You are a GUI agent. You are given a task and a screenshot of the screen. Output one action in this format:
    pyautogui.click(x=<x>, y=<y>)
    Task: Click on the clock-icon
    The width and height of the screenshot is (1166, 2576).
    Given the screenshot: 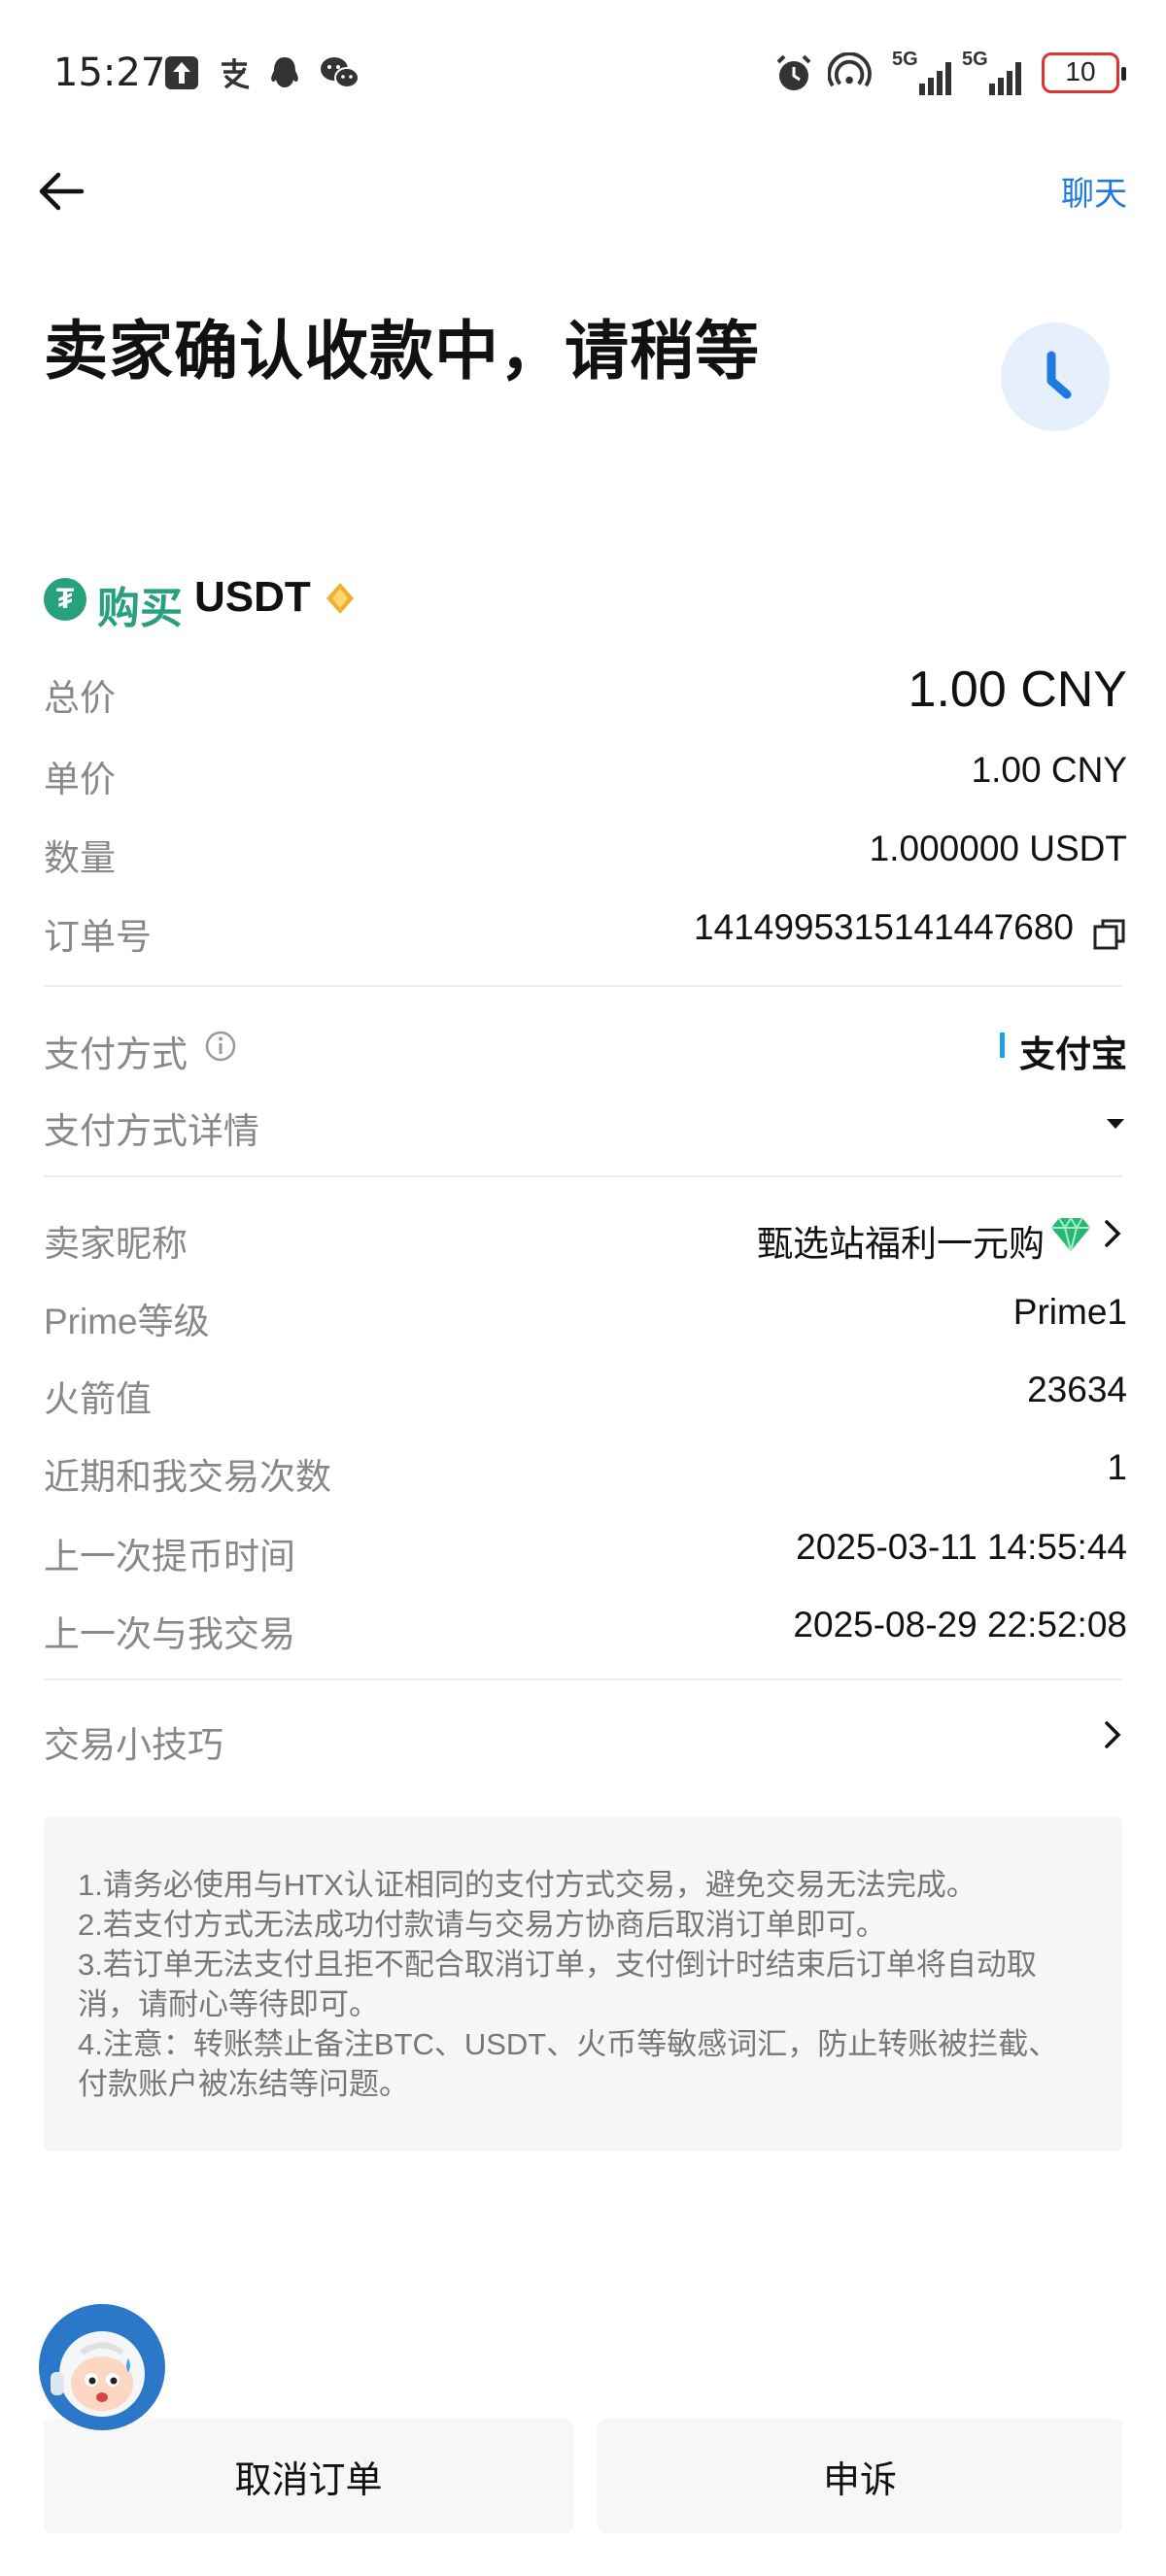 What is the action you would take?
    pyautogui.click(x=1059, y=375)
    